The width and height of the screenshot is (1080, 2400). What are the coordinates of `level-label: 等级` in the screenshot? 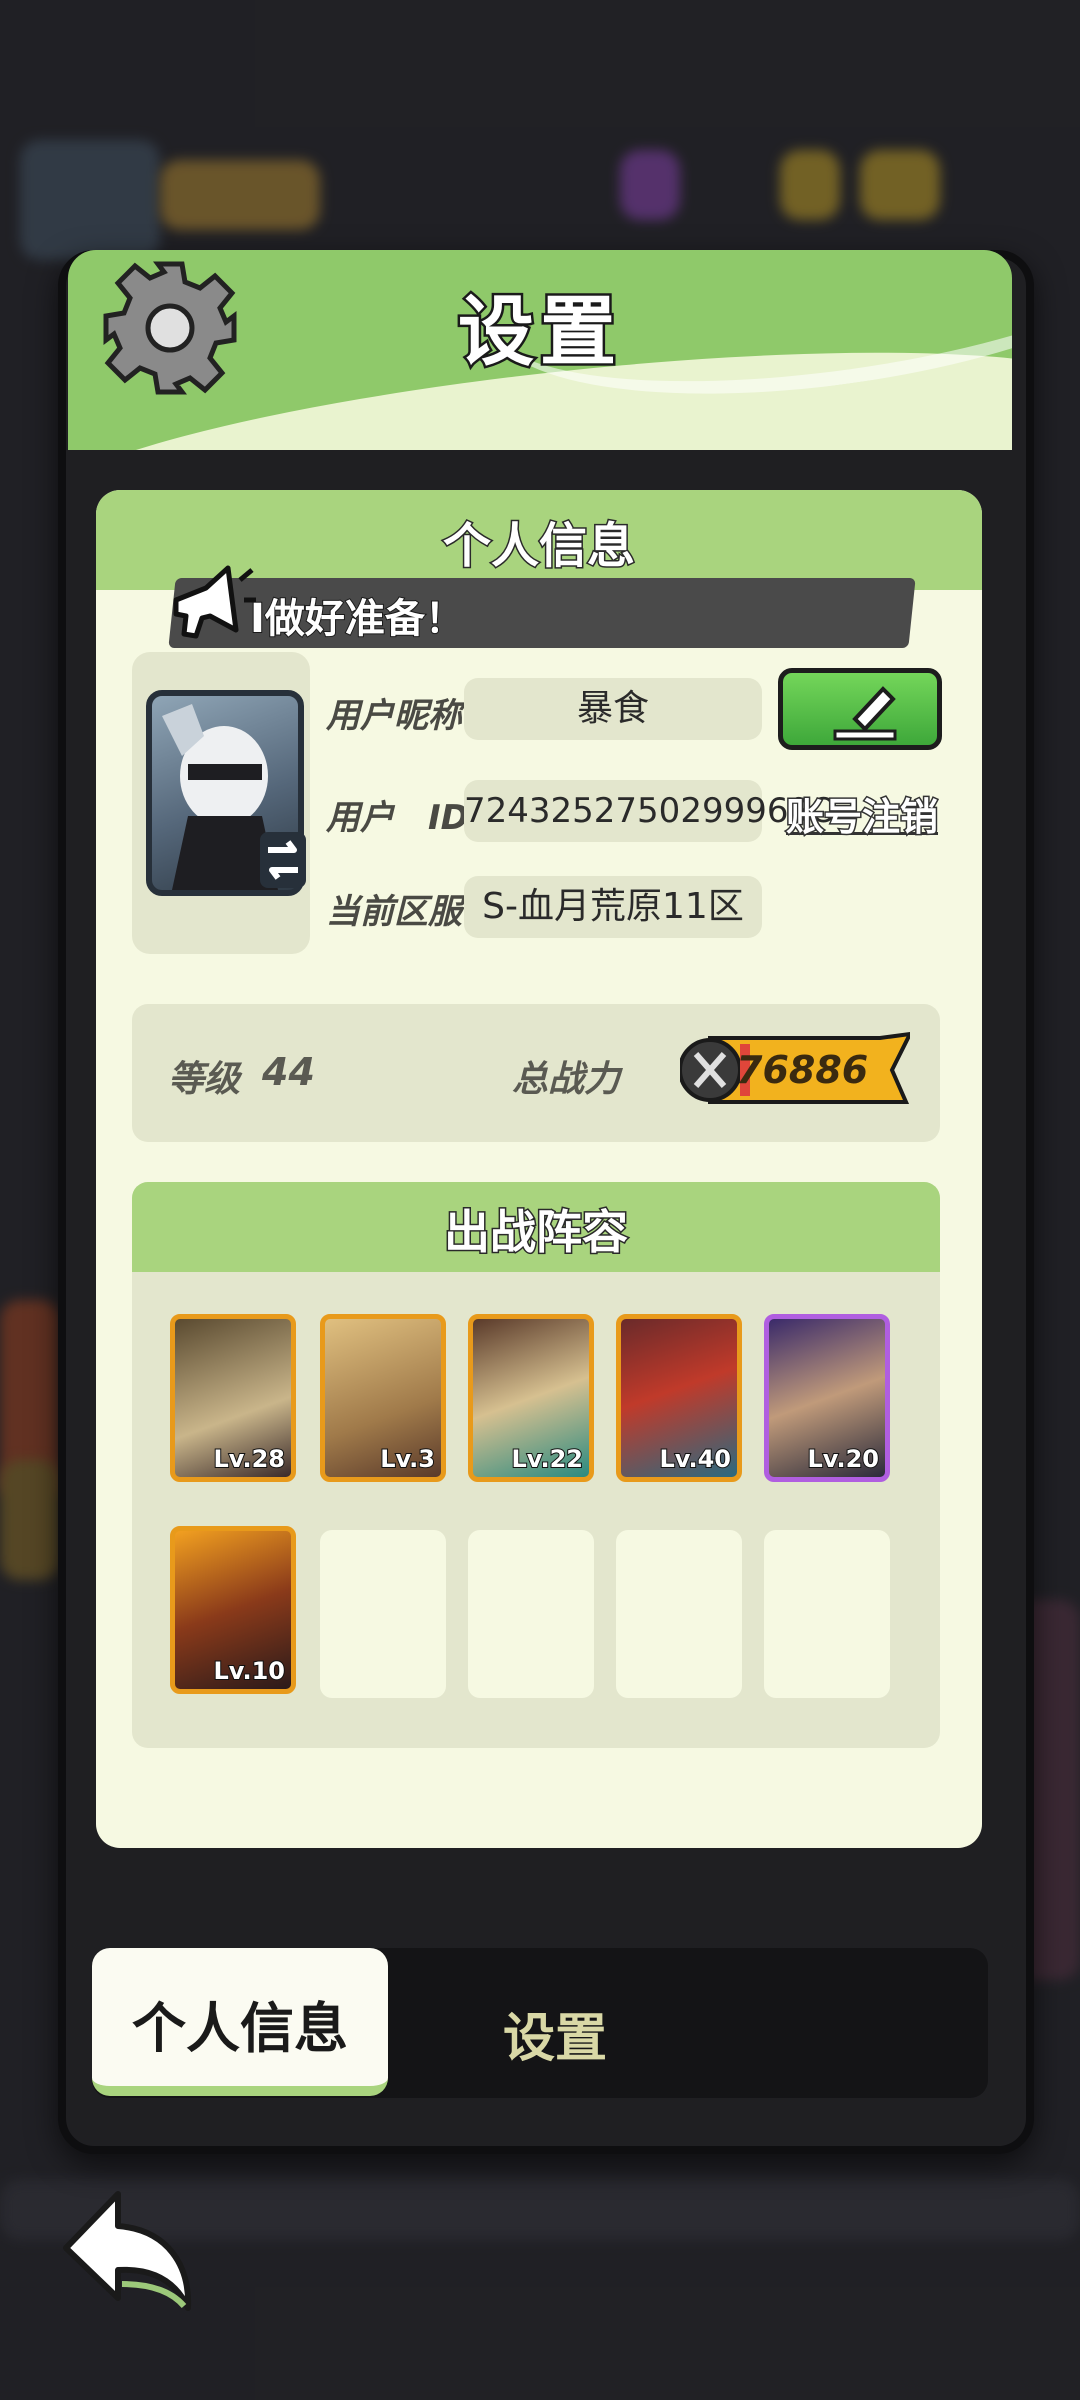 It's located at (204, 1079).